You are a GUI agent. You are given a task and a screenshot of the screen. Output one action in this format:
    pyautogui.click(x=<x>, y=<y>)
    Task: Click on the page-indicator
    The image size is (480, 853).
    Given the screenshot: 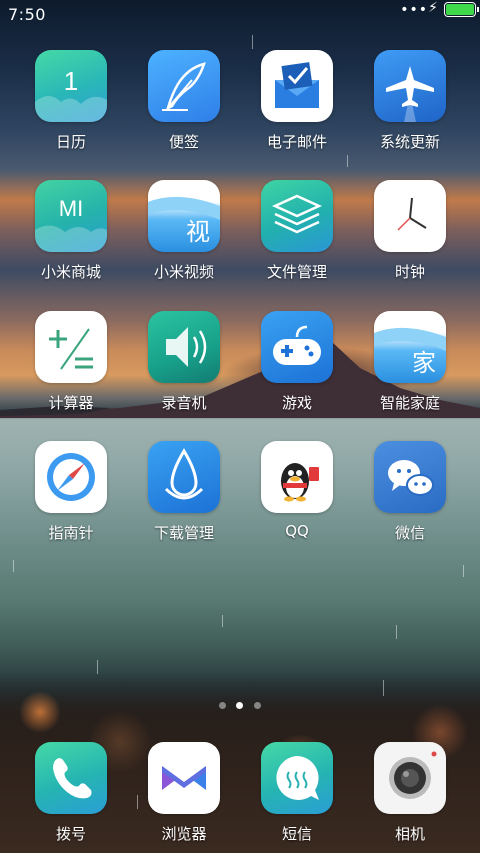 What is the action you would take?
    pyautogui.click(x=240, y=707)
    